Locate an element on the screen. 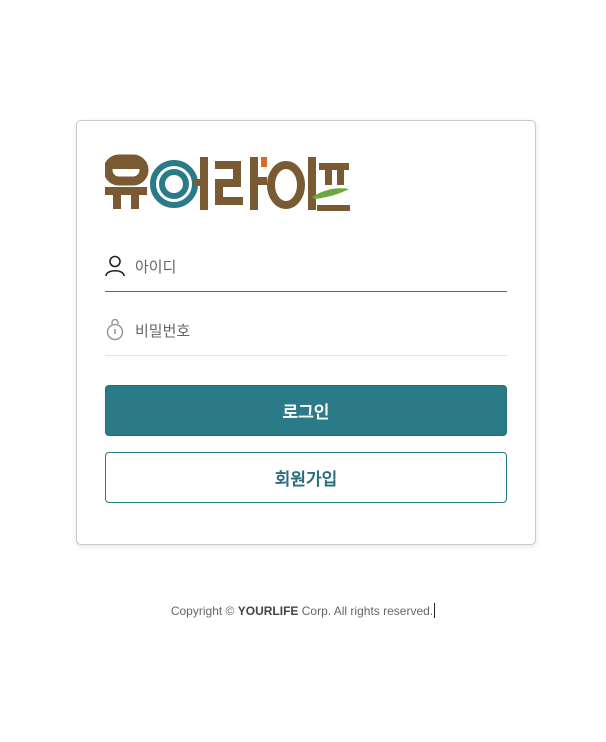 This screenshot has height=742, width=606. copyright-suffix: Corp. All rights reserved. is located at coordinates (367, 611).